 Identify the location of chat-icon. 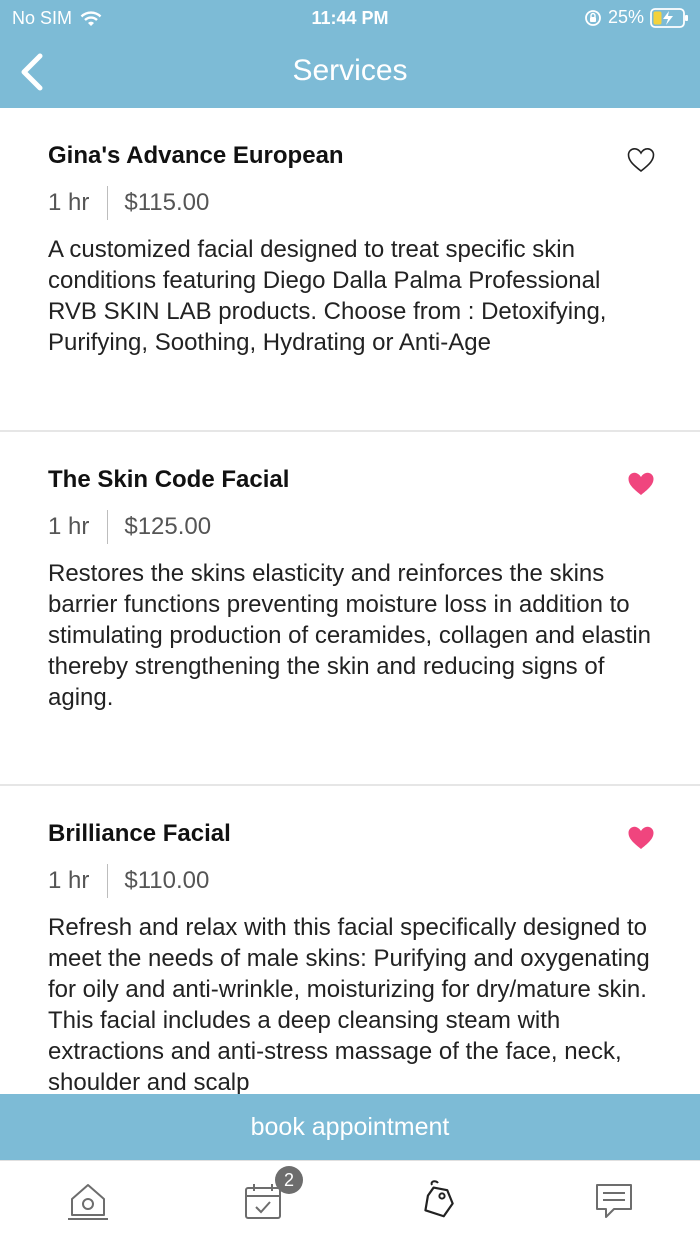
(614, 1201).